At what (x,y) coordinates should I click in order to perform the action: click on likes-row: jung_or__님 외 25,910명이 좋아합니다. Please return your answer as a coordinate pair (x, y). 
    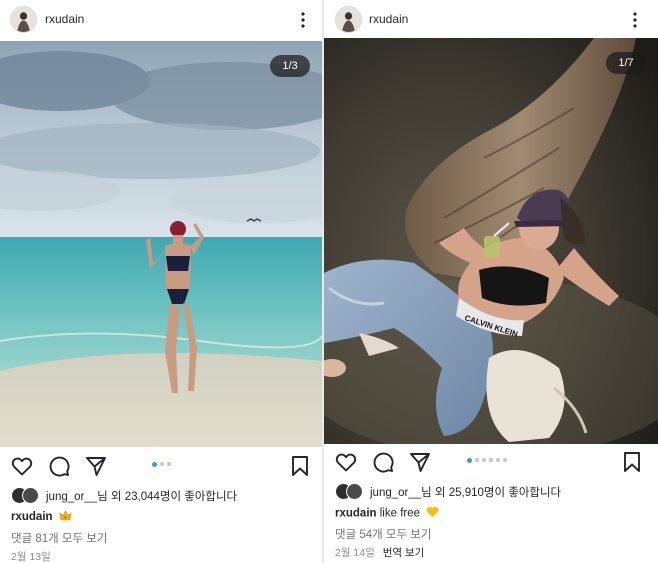
    Looking at the image, I should click on (491, 491).